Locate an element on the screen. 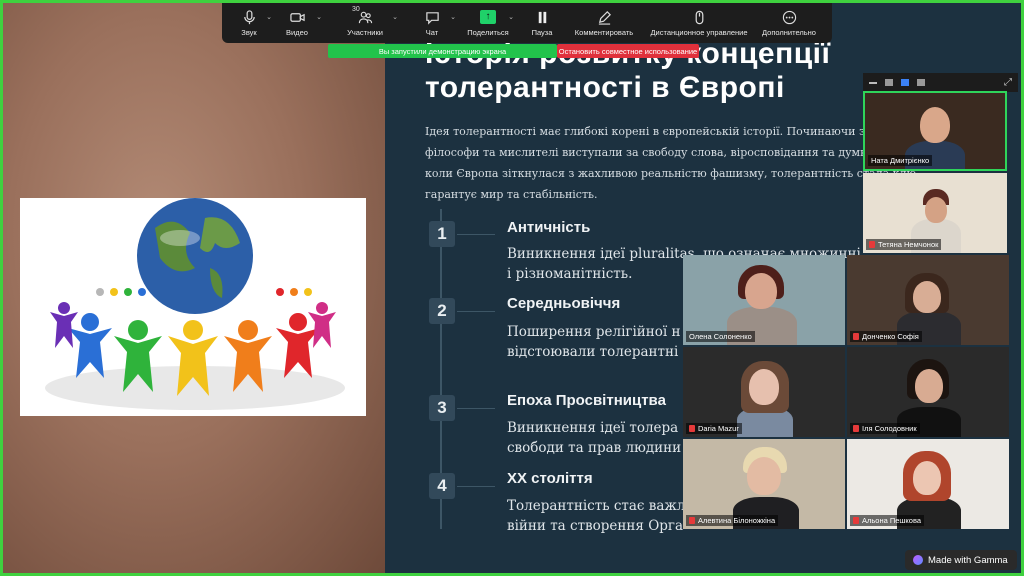 Image resolution: width=1024 pixels, height=576 pixels. timeline-era: Епоха Просвітництва is located at coordinates (586, 400).